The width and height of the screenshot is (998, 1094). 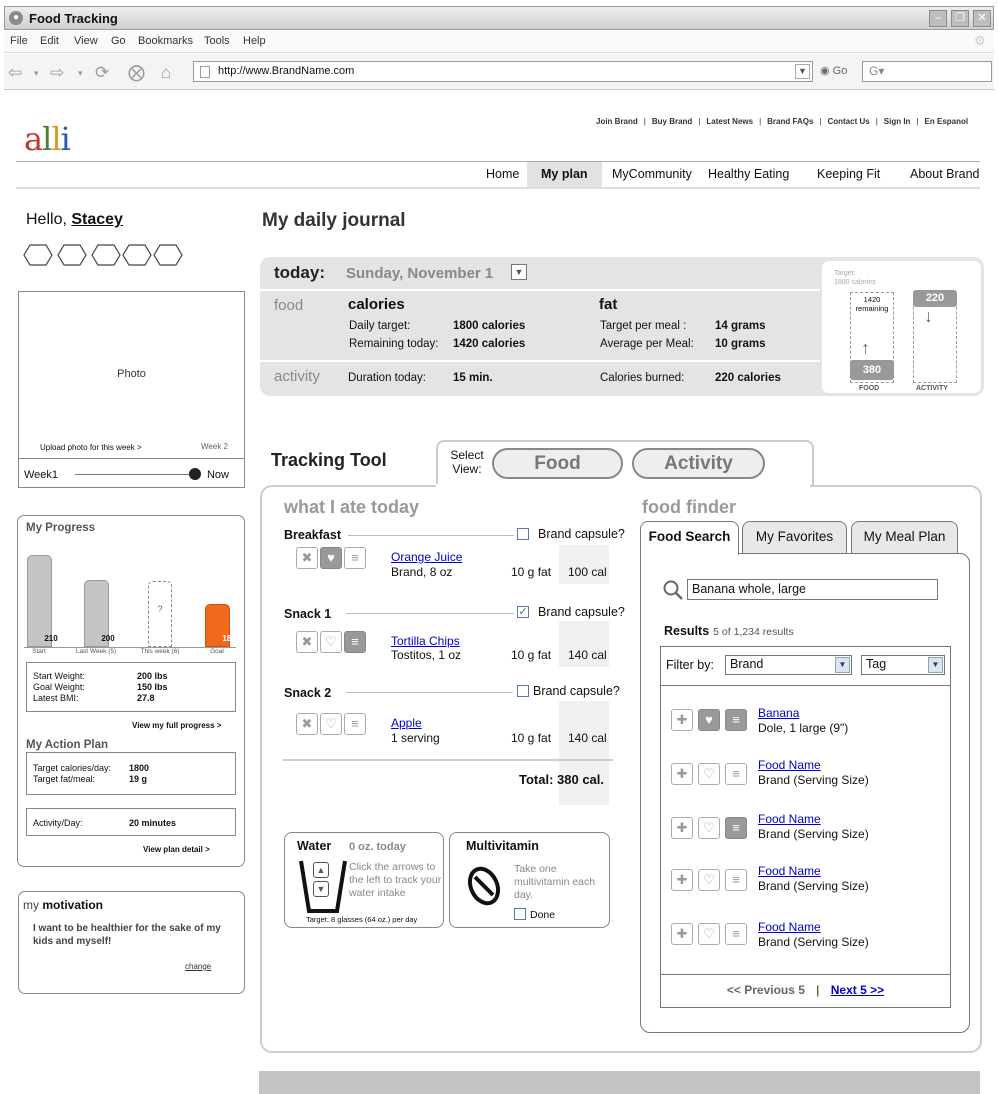 What do you see at coordinates (790, 121) in the screenshot?
I see `faq-link: Brand FAQs` at bounding box center [790, 121].